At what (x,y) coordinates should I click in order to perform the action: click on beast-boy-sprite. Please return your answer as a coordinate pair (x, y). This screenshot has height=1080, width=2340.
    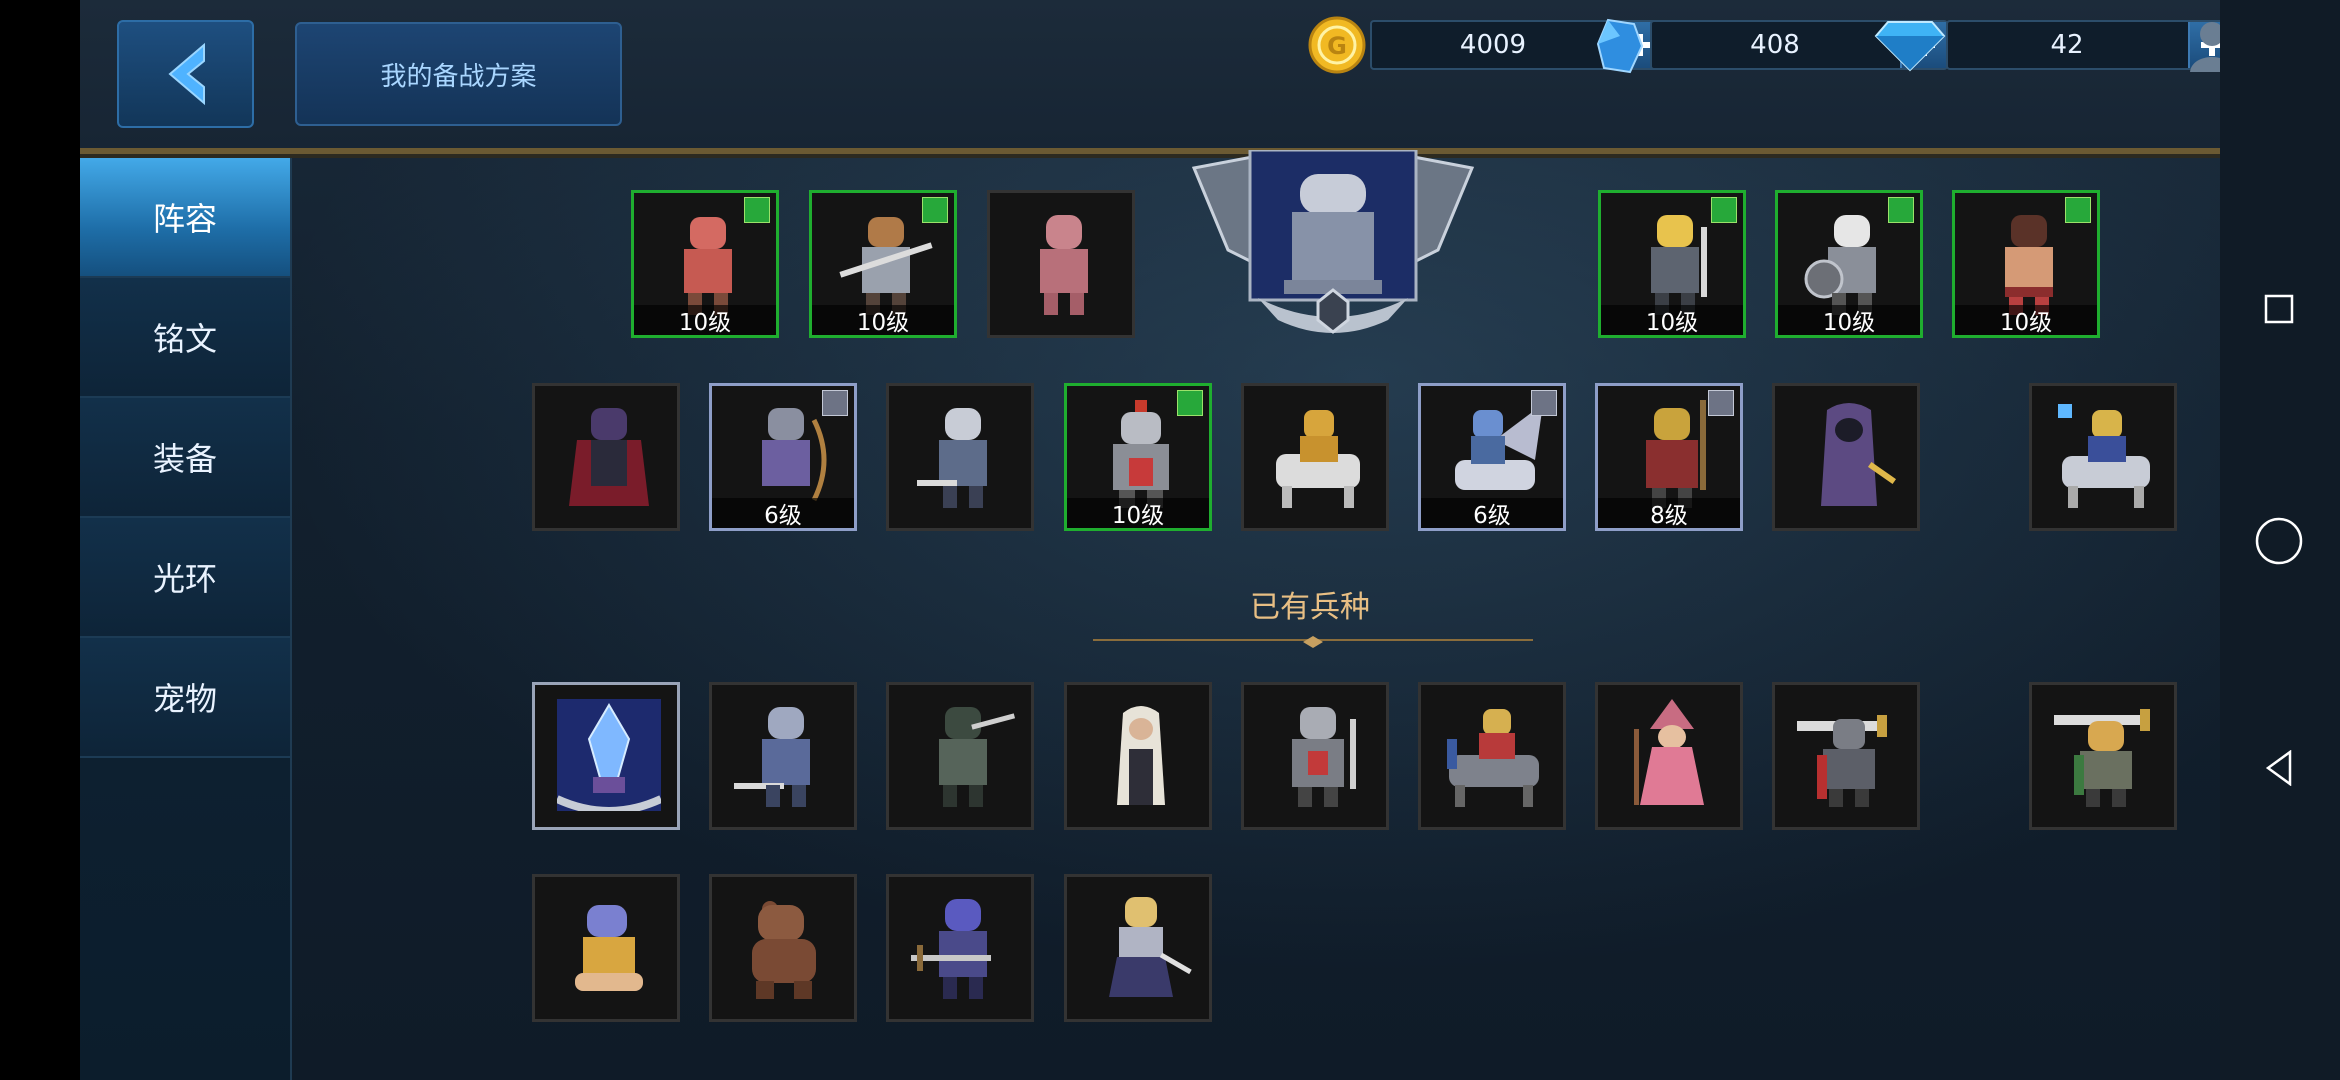
    Looking at the image, I should click on (609, 948).